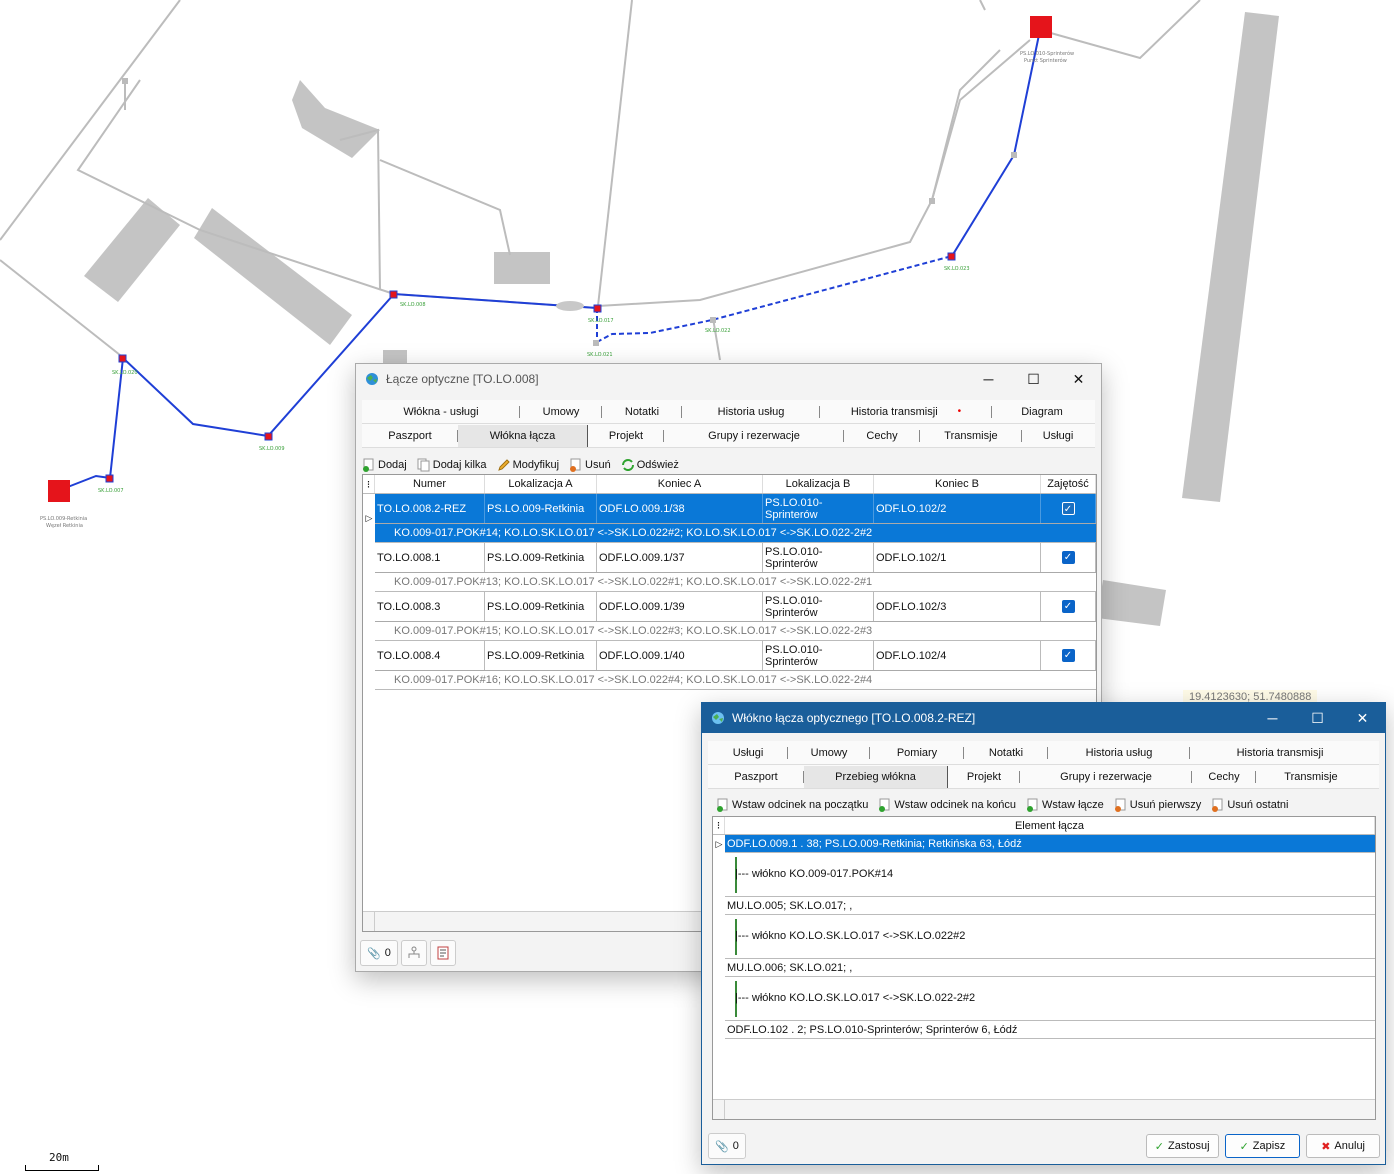  I want to click on cell-occupancy: ✓, so click(1068, 655).